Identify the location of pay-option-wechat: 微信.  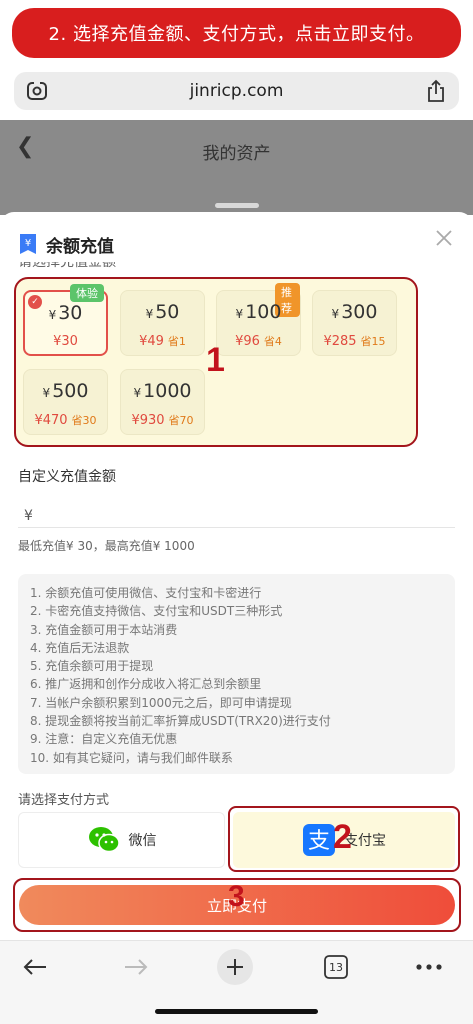
(121, 840).